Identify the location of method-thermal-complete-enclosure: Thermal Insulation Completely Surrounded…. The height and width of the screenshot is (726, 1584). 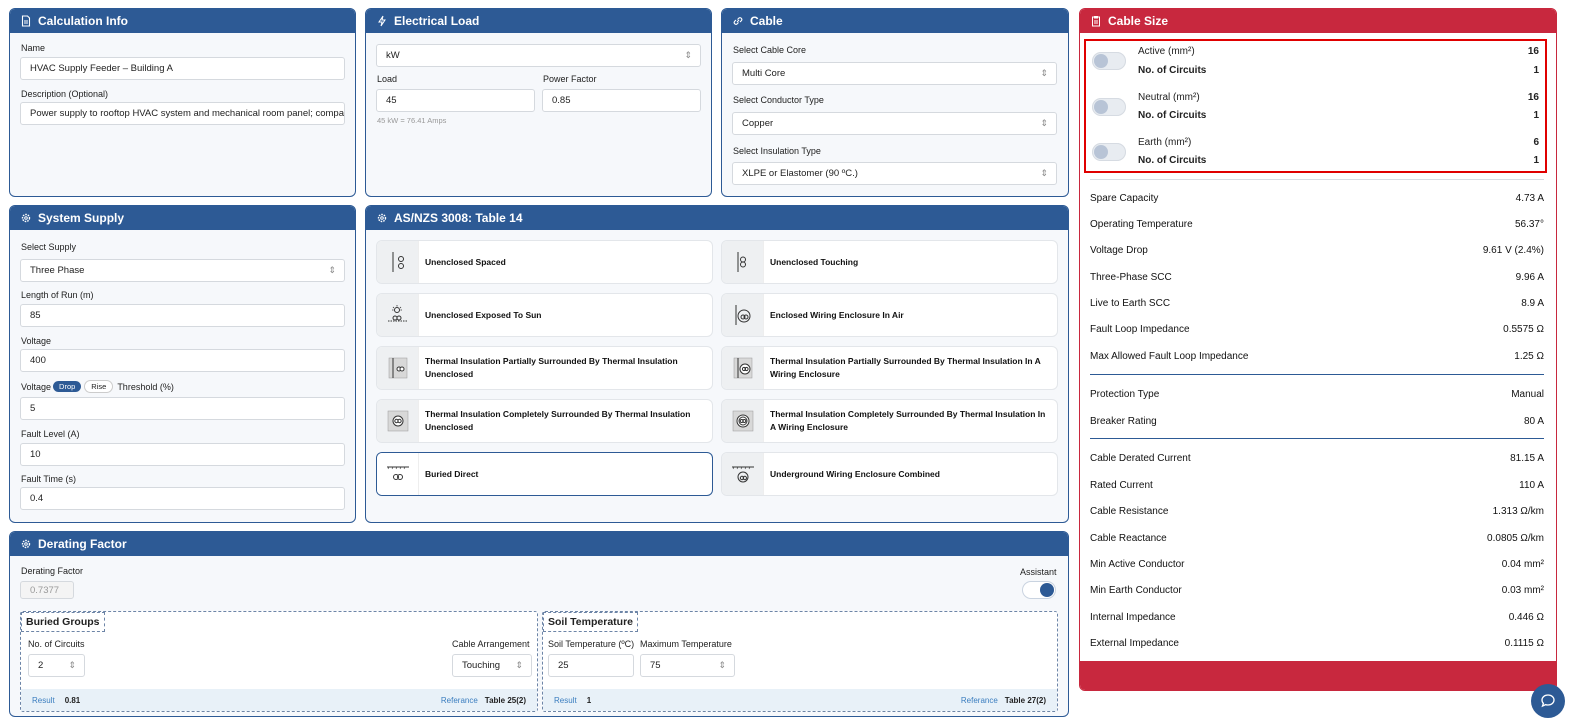
(889, 421).